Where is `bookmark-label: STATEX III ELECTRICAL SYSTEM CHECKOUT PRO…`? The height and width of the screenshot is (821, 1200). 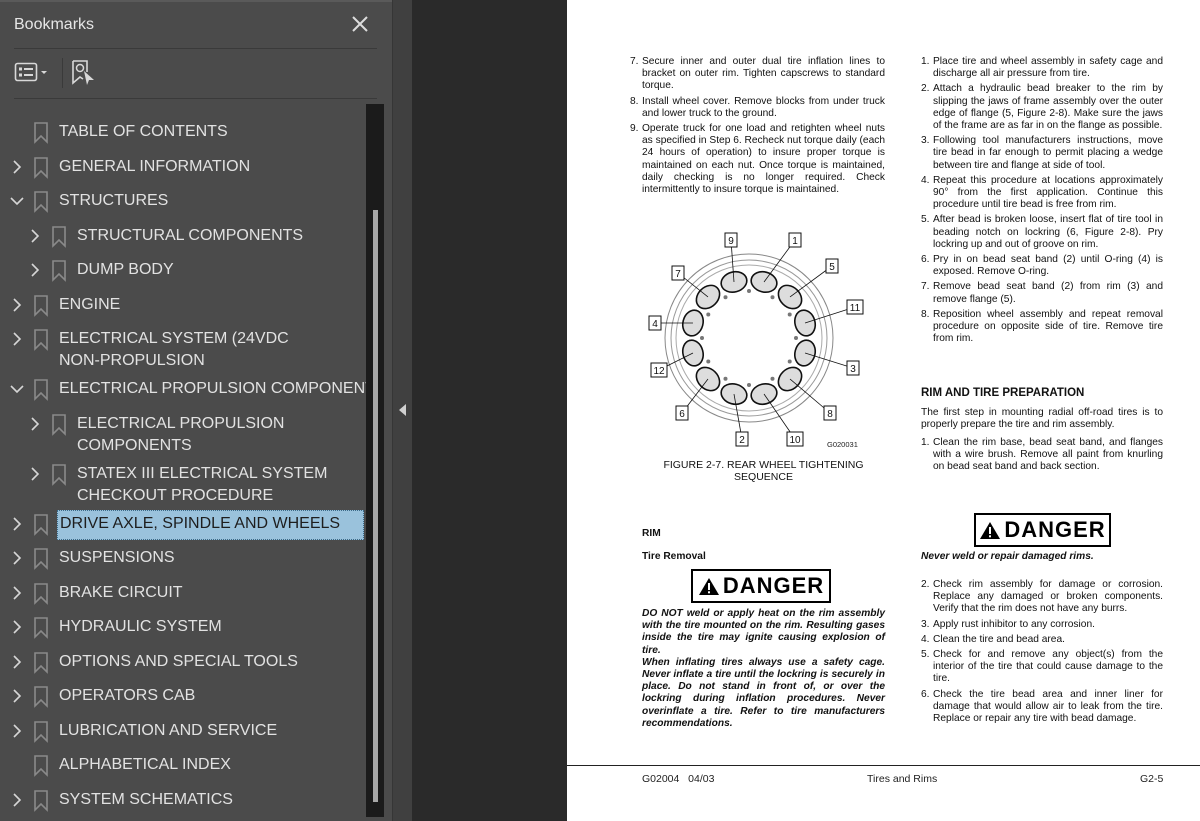 bookmark-label: STATEX III ELECTRICAL SYSTEM CHECKOUT PRO… is located at coordinates (202, 484).